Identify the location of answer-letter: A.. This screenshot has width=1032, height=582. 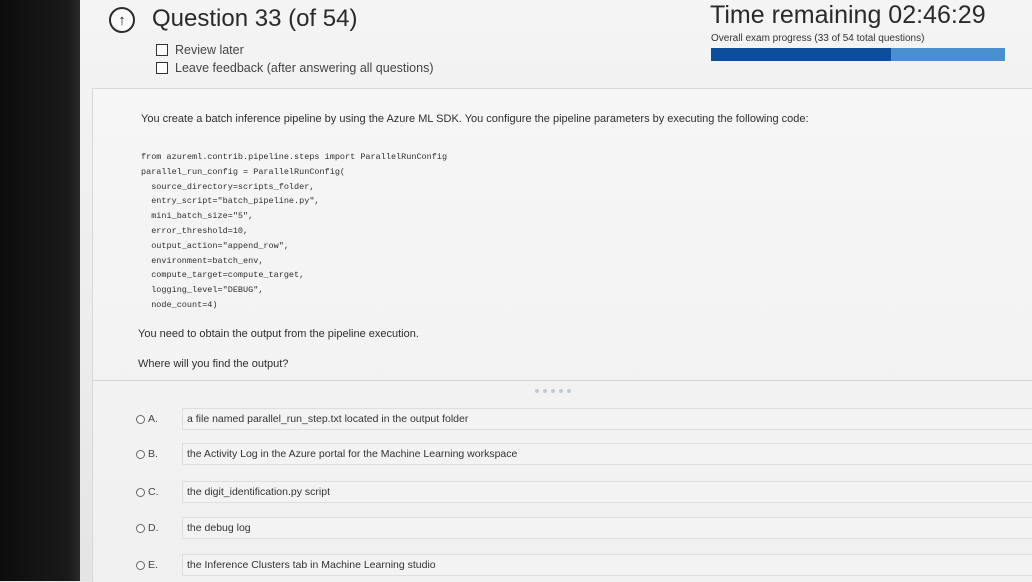
(153, 419).